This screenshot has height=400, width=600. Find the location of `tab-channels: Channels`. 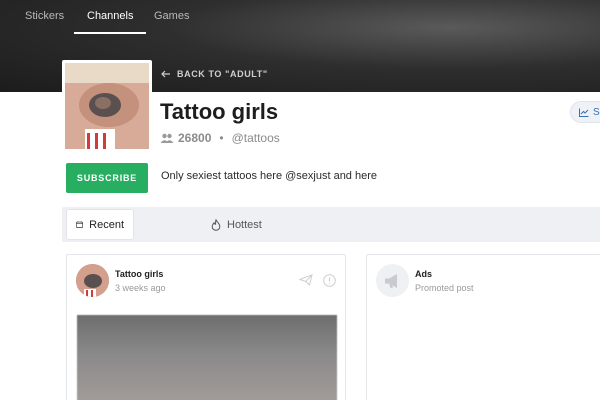

tab-channels: Channels is located at coordinates (110, 17).